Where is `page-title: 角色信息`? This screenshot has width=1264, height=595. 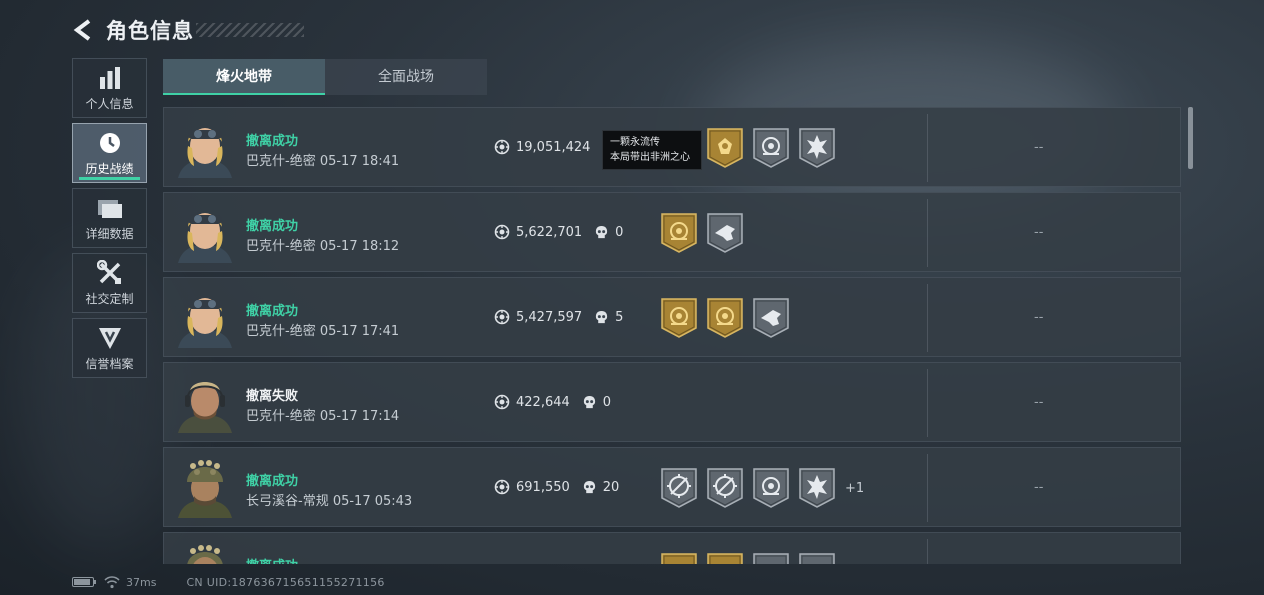 page-title: 角色信息 is located at coordinates (150, 31).